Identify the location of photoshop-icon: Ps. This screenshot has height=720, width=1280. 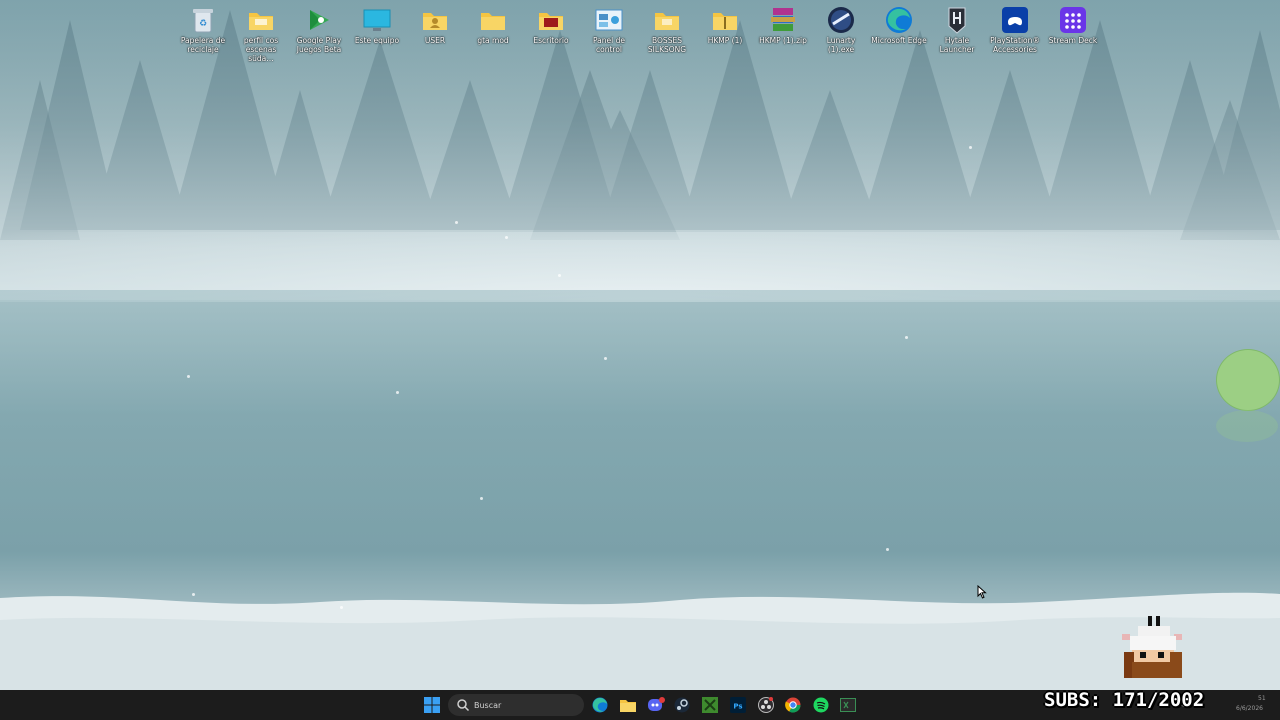
(738, 705).